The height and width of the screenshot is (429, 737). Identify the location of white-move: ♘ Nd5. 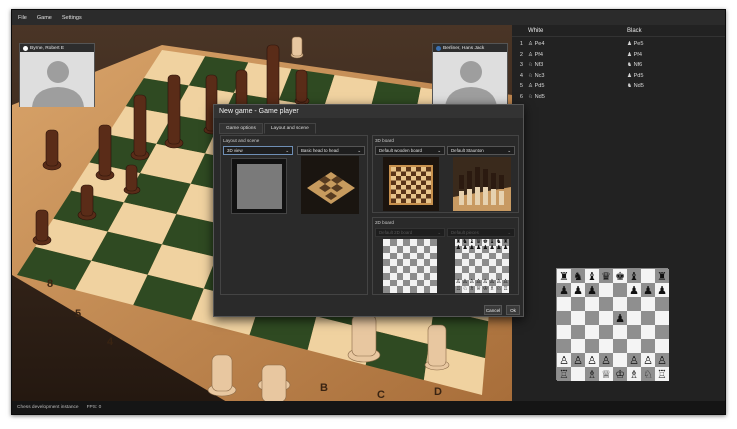
(577, 97).